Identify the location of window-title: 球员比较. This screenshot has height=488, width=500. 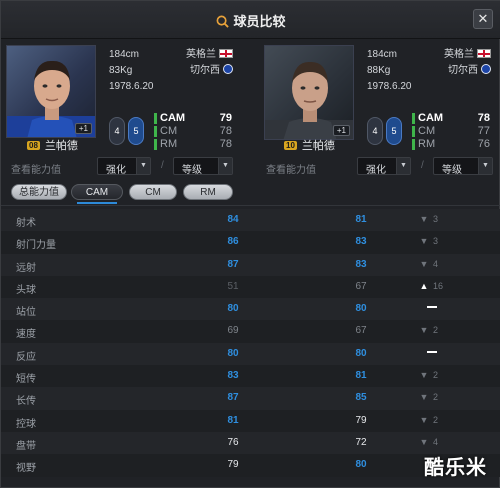
(250, 20).